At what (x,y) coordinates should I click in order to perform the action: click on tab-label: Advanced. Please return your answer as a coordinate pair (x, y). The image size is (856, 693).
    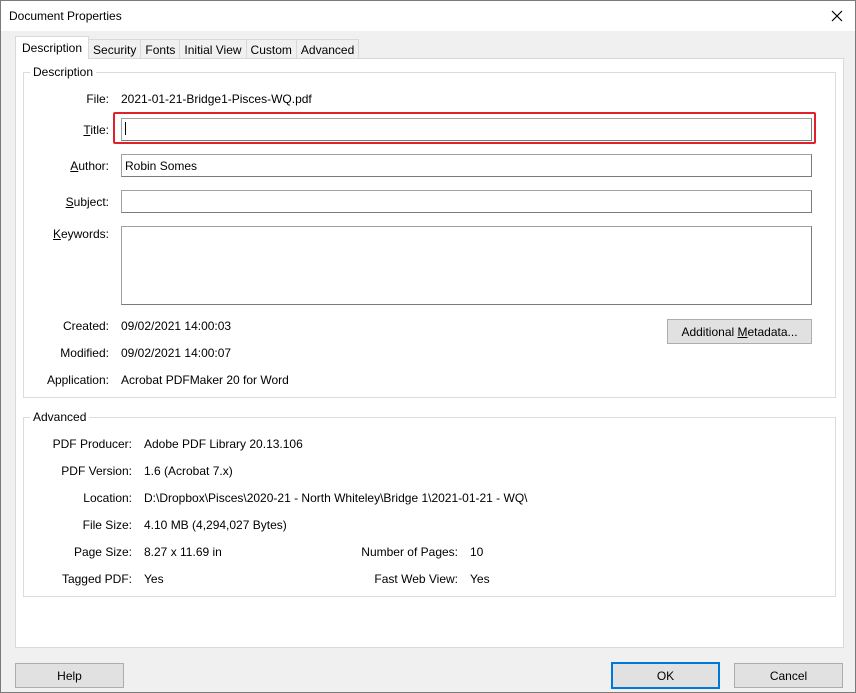
    Looking at the image, I should click on (327, 49).